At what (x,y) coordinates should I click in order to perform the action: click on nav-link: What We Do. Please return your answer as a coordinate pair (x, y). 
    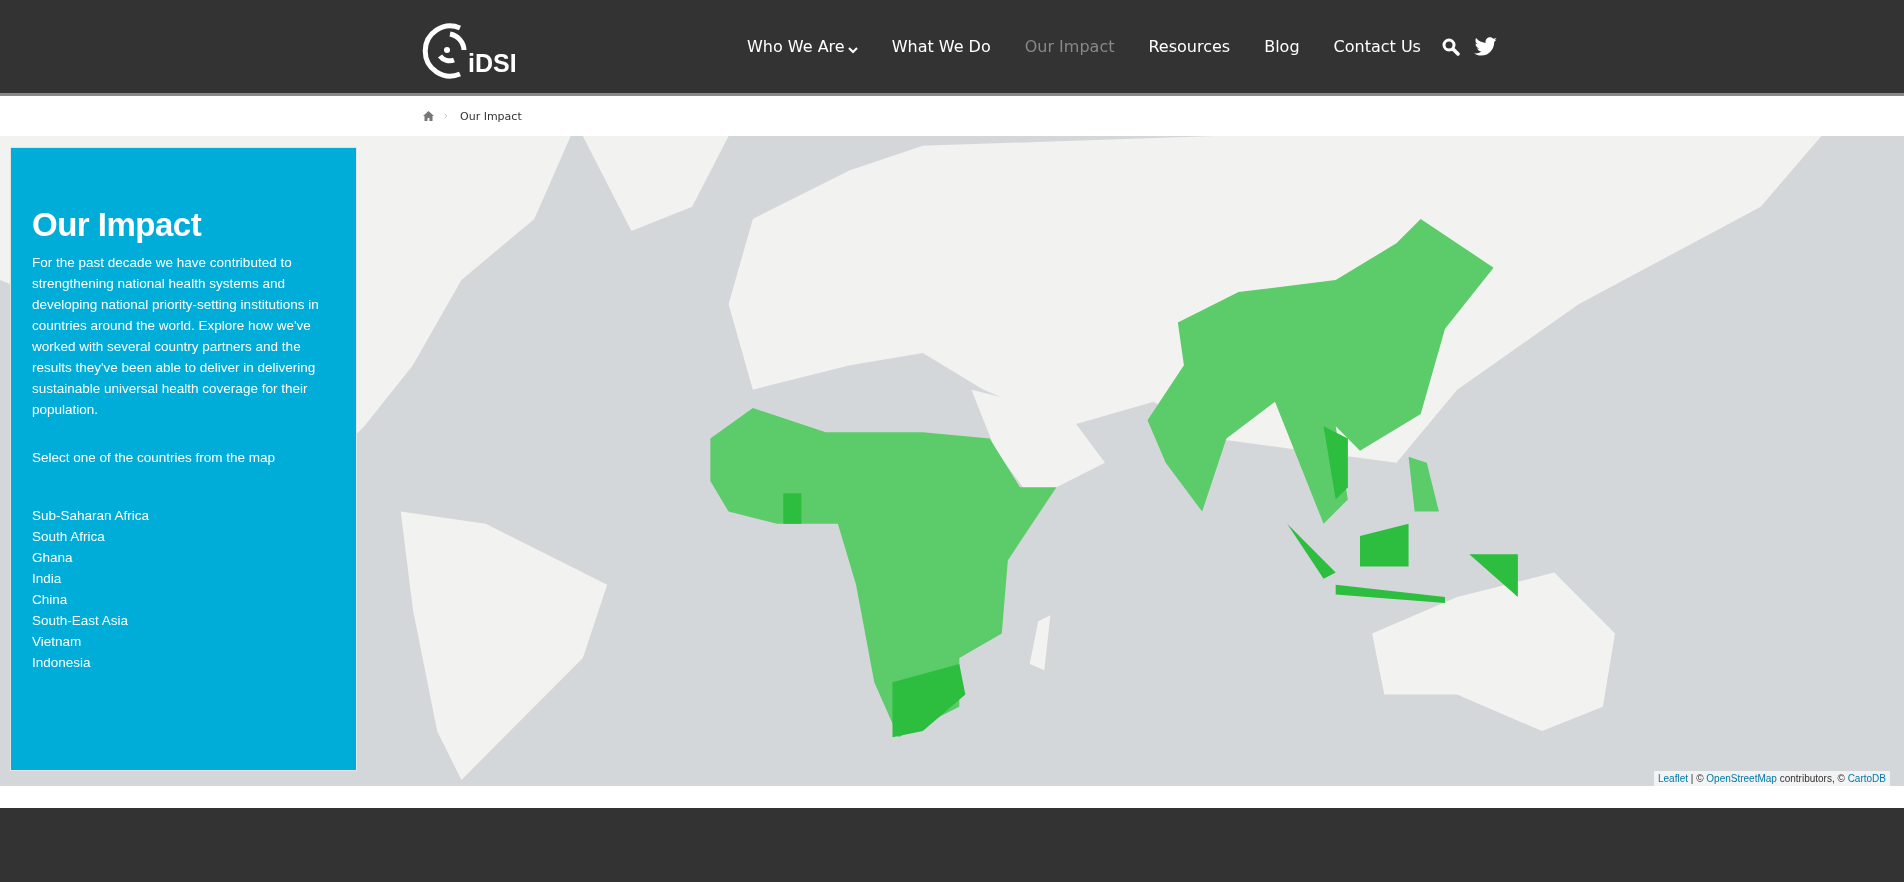
    Looking at the image, I should click on (941, 46).